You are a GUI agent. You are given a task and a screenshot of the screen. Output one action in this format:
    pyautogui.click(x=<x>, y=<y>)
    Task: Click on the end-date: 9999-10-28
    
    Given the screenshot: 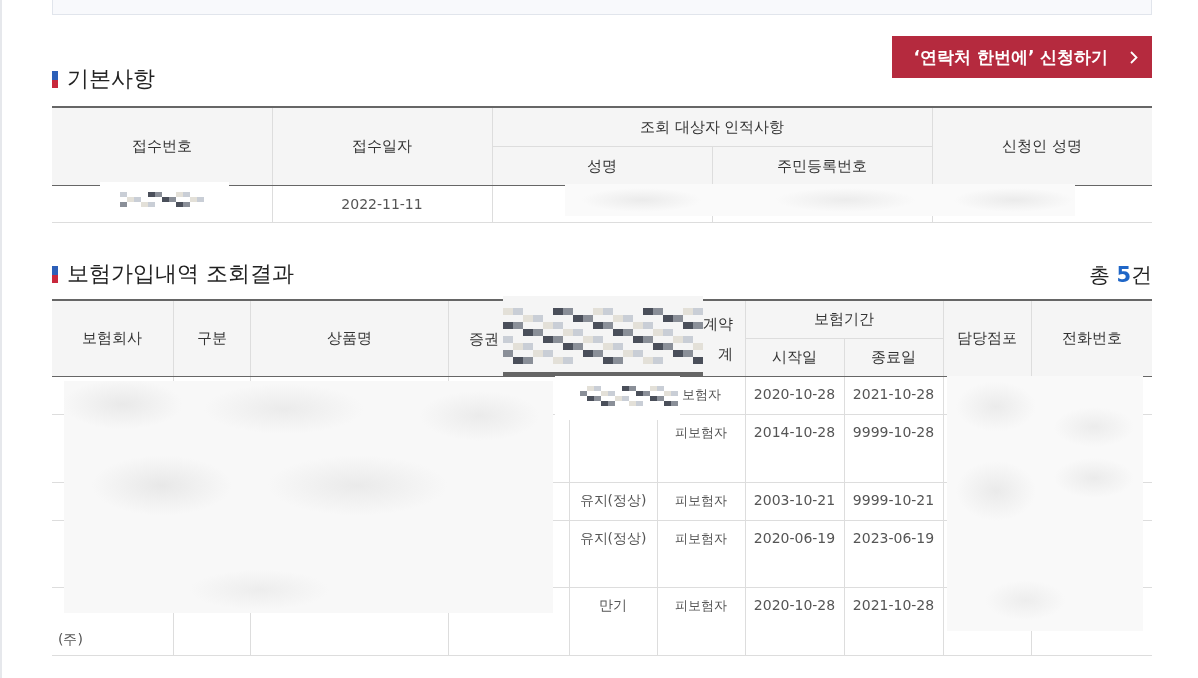 What is the action you would take?
    pyautogui.click(x=893, y=432)
    